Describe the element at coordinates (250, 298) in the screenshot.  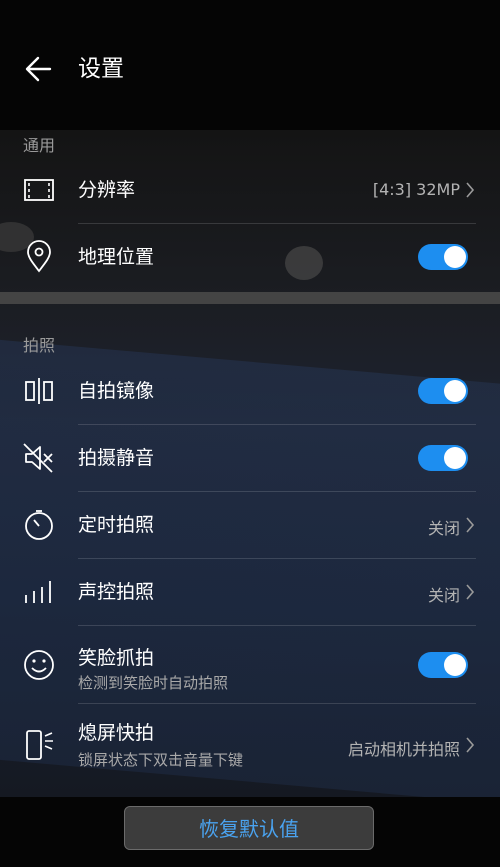
I see `section-divider` at that location.